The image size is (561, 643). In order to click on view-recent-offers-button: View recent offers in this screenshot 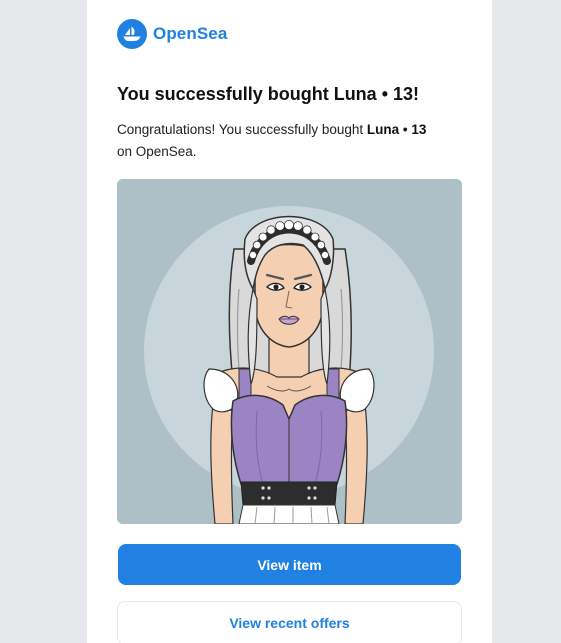, I will do `click(289, 622)`.